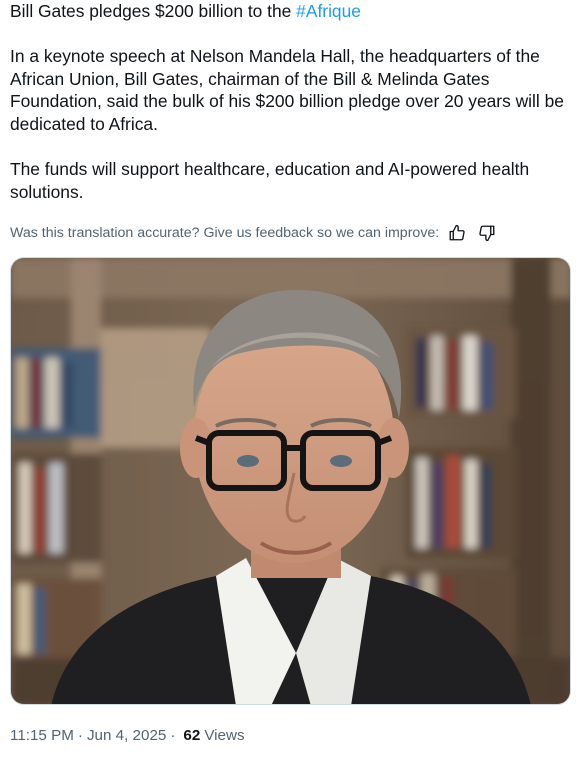 The image size is (580, 760). Describe the element at coordinates (191, 735) in the screenshot. I see `views-count: 62` at that location.